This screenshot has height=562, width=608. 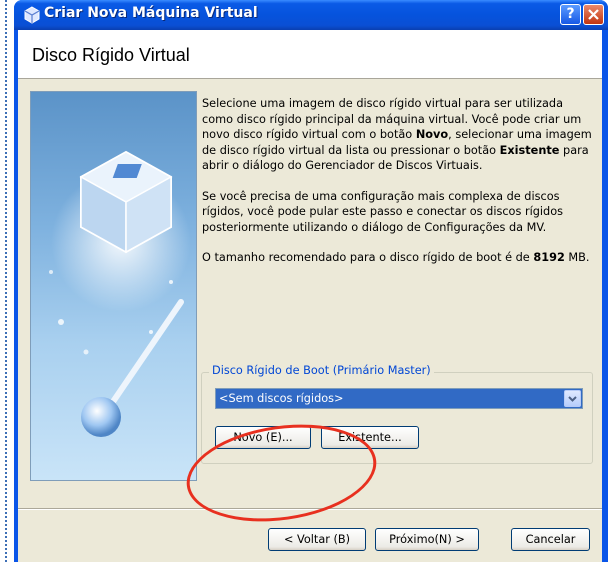 I want to click on boot-disk-selected: <Sem discos rígidos>, so click(x=281, y=398).